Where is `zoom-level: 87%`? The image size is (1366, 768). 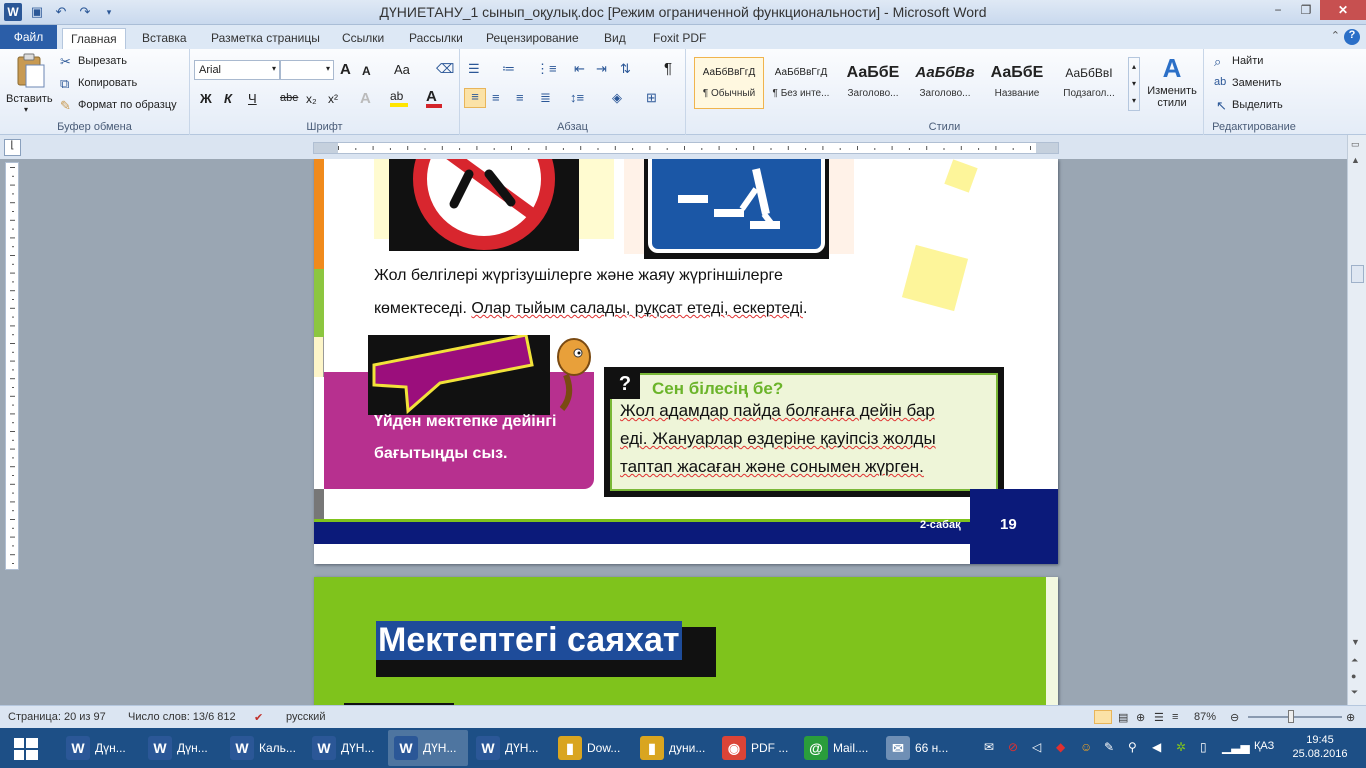
zoom-level: 87% is located at coordinates (1205, 717).